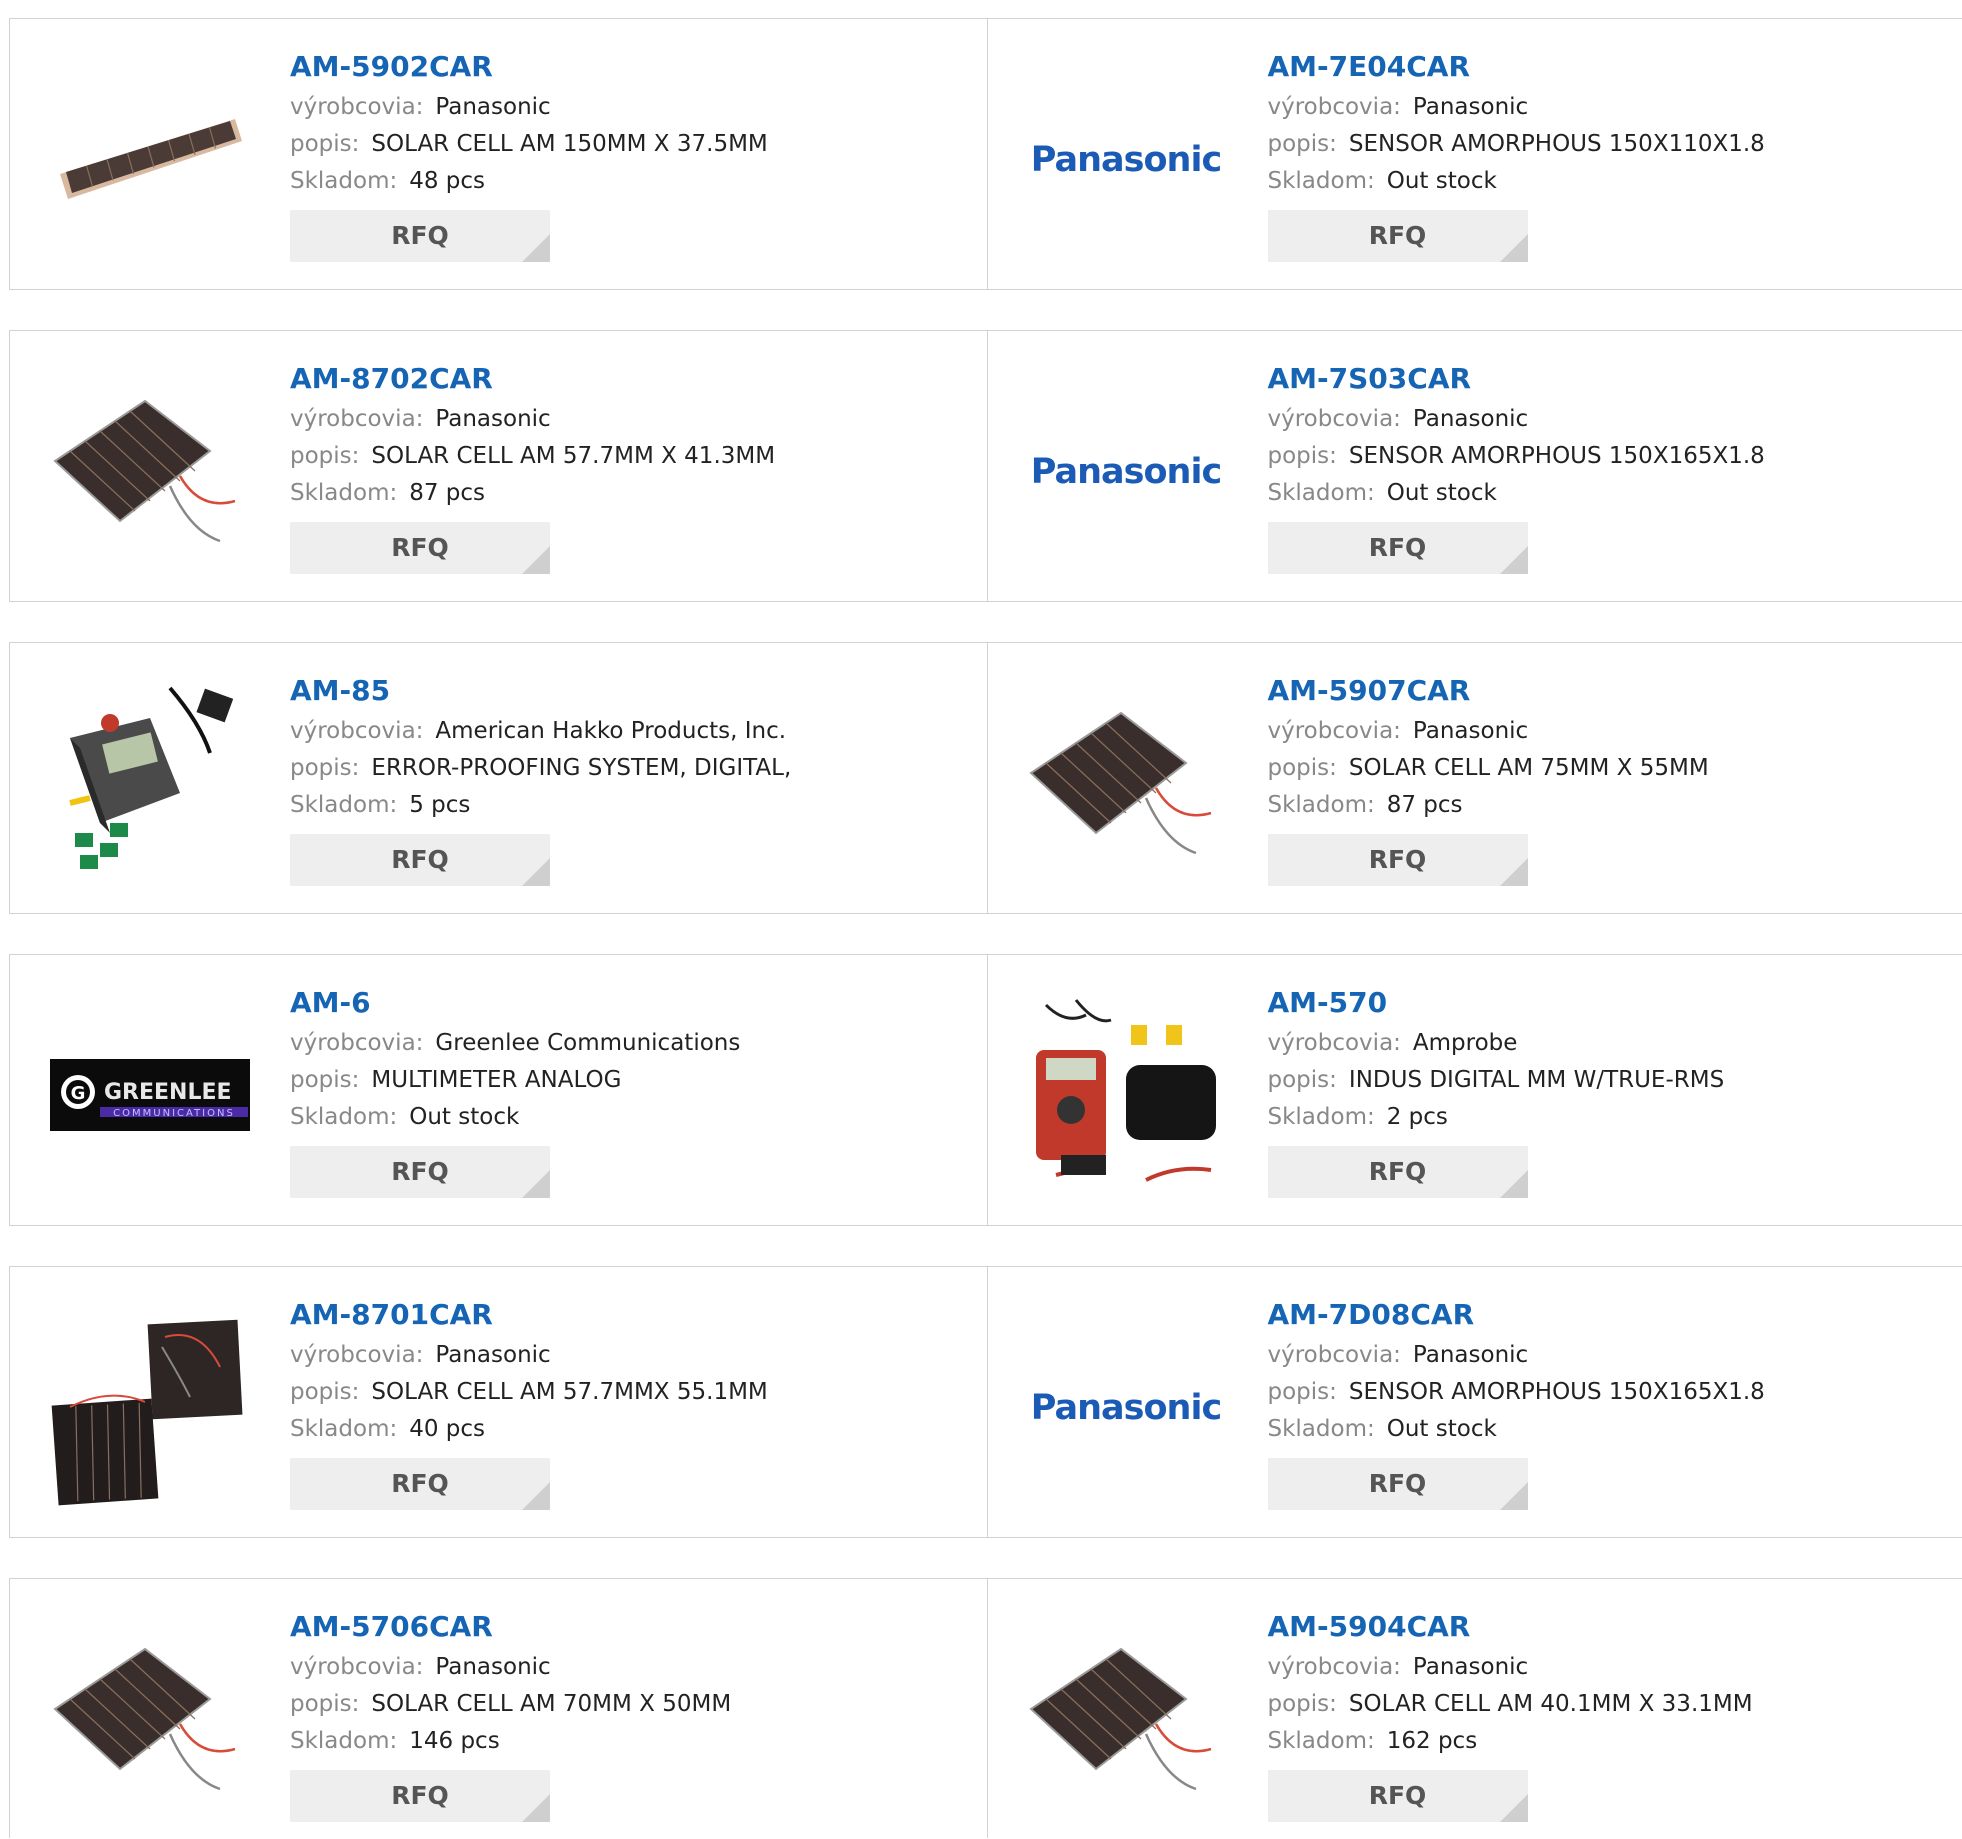 The height and width of the screenshot is (1839, 1962). I want to click on manufacturer-value: Amprobe, so click(1465, 1043).